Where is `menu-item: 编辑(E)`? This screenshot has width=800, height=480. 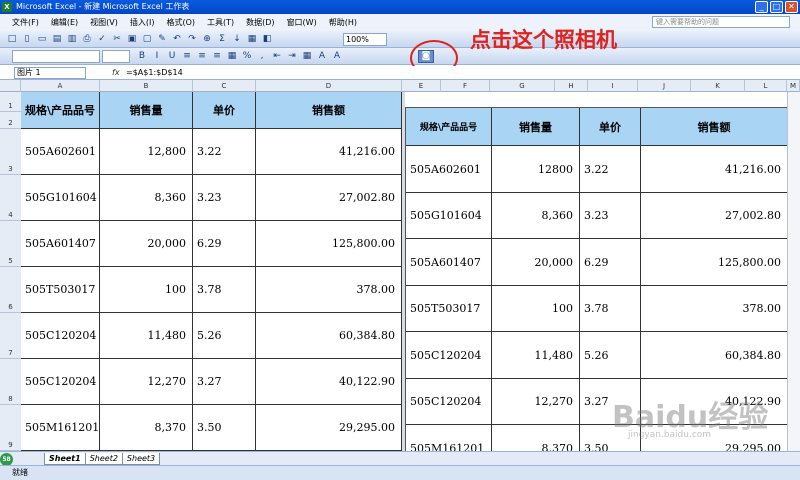
menu-item: 编辑(E) is located at coordinates (64, 22).